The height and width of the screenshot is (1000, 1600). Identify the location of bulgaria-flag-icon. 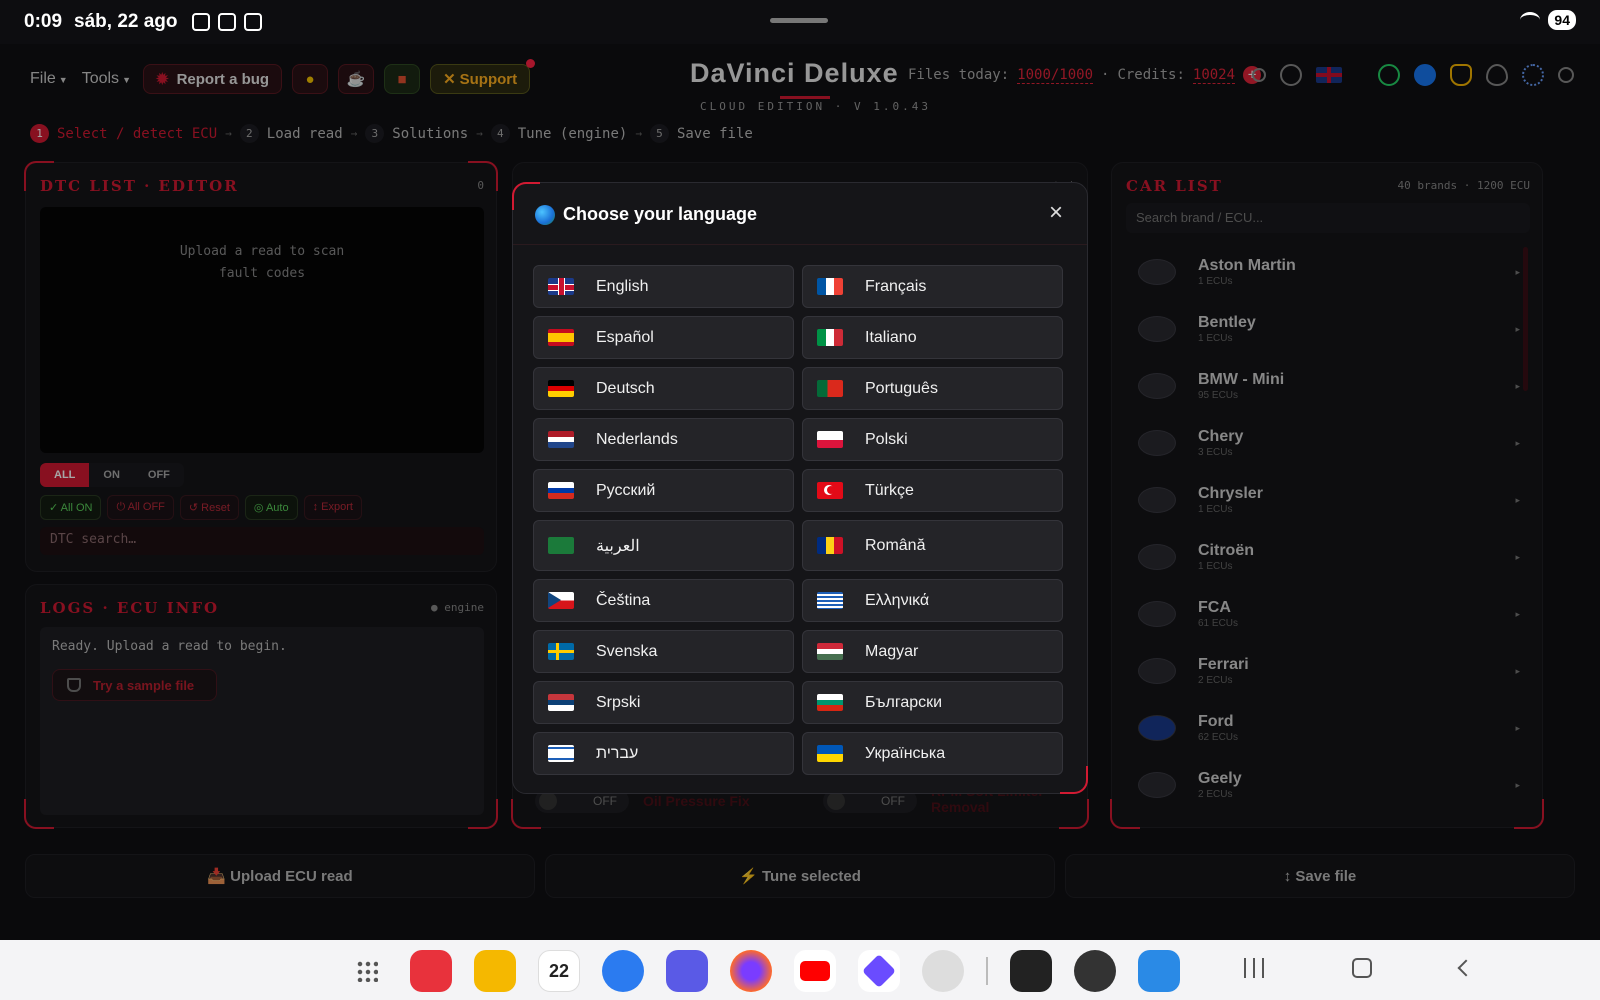
(830, 702).